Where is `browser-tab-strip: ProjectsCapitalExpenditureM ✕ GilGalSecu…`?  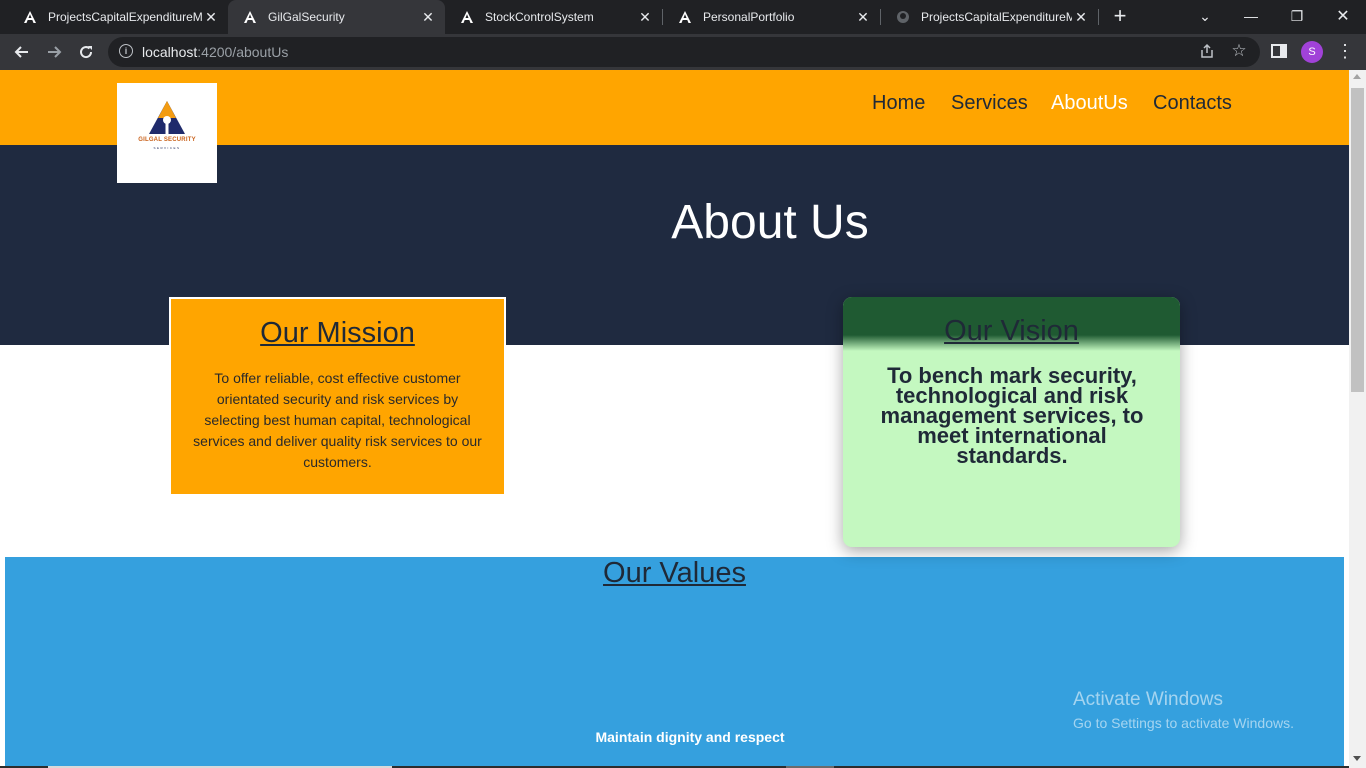
browser-tab-strip: ProjectsCapitalExpenditureM ✕ GilGalSecu… is located at coordinates (683, 17).